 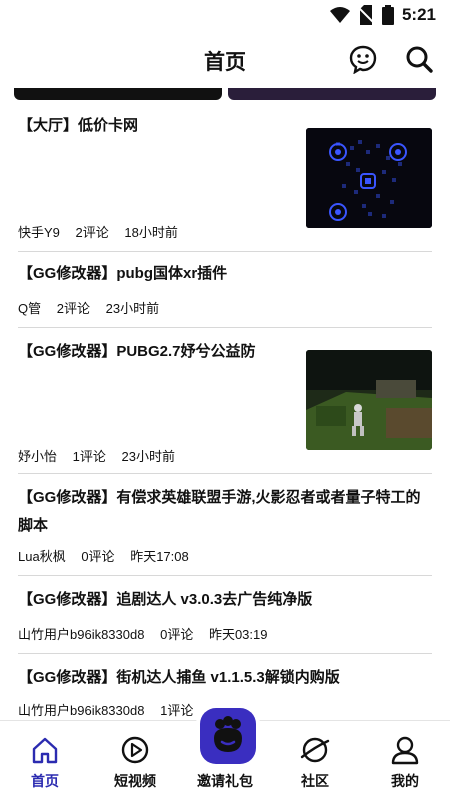 What do you see at coordinates (363, 59) in the screenshot?
I see `chat-bubble-icon` at bounding box center [363, 59].